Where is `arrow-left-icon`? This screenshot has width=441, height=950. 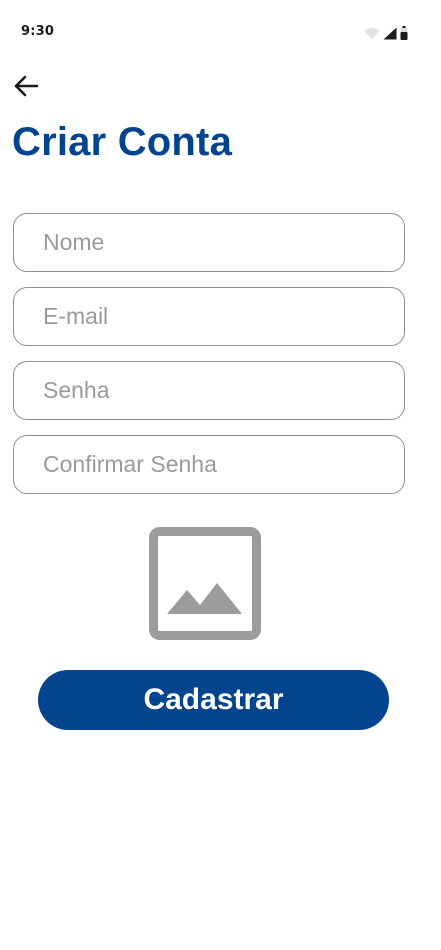 arrow-left-icon is located at coordinates (26, 88).